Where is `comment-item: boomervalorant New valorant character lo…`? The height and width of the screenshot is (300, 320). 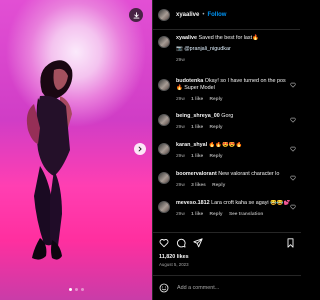 comment-item: boomervalorant New valorant character lo… is located at coordinates (227, 180).